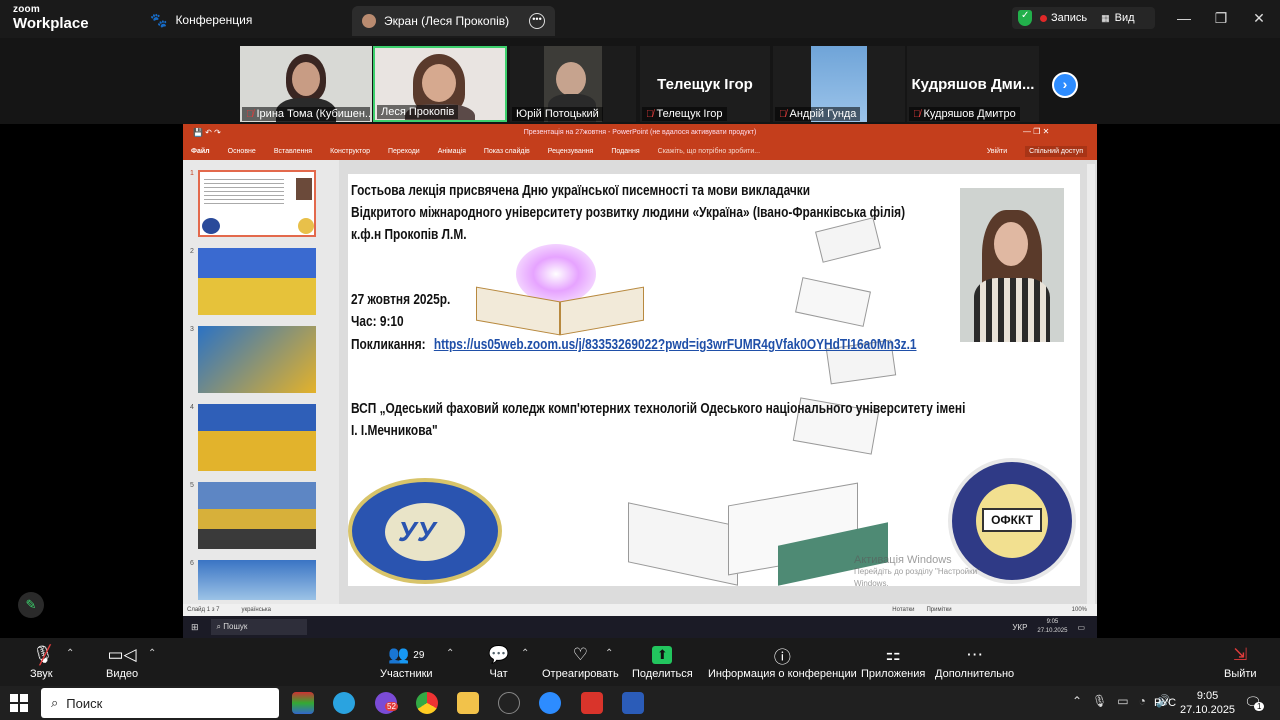 The width and height of the screenshot is (1280, 720). What do you see at coordinates (997, 151) in the screenshot?
I see `pp-signin: Увійти` at bounding box center [997, 151].